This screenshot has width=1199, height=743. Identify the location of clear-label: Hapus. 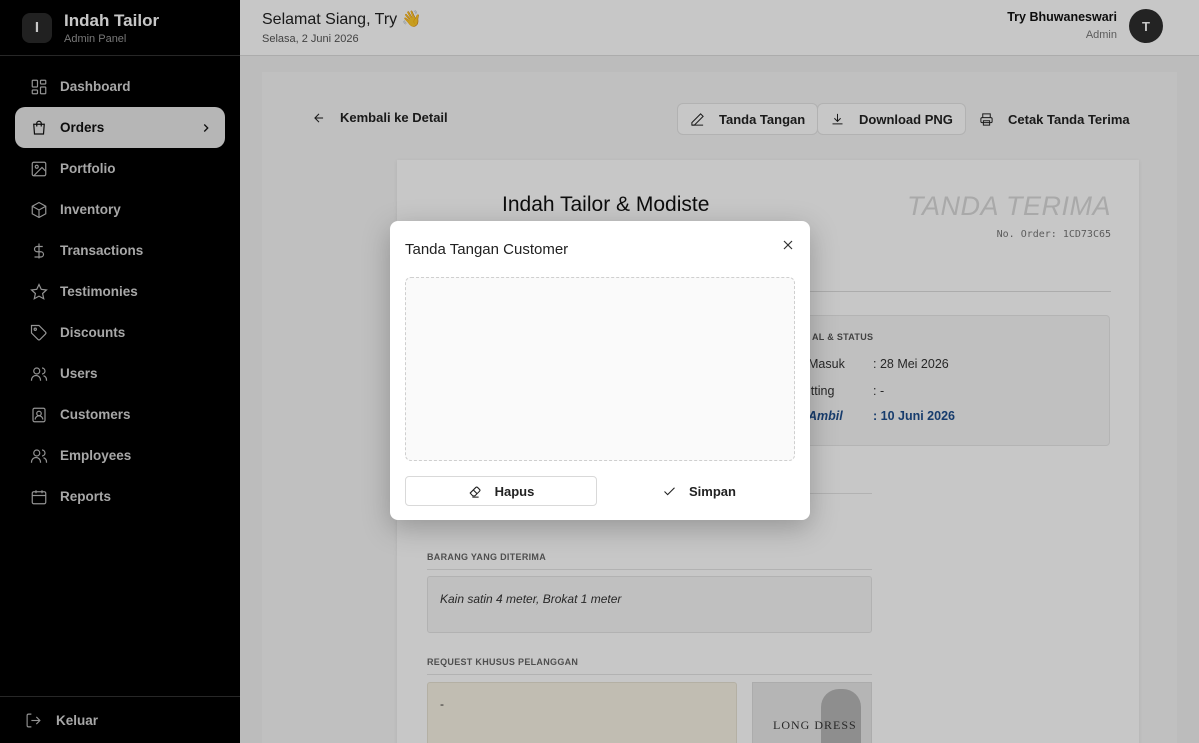
(514, 491).